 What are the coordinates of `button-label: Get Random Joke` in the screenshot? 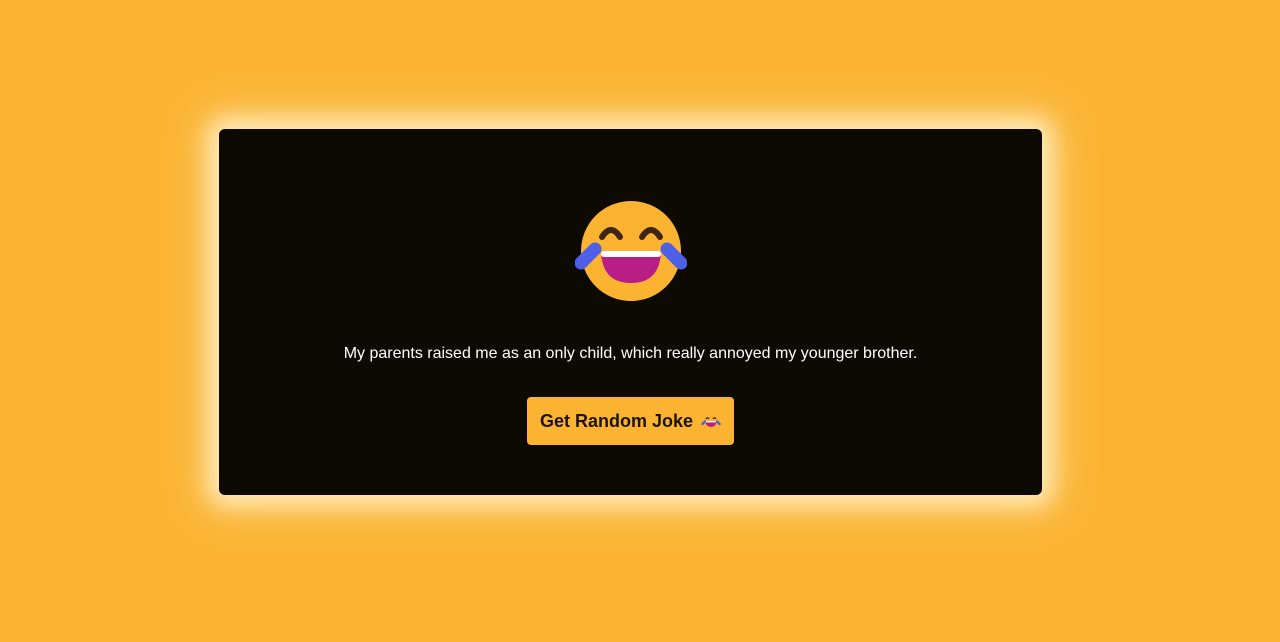 It's located at (616, 420).